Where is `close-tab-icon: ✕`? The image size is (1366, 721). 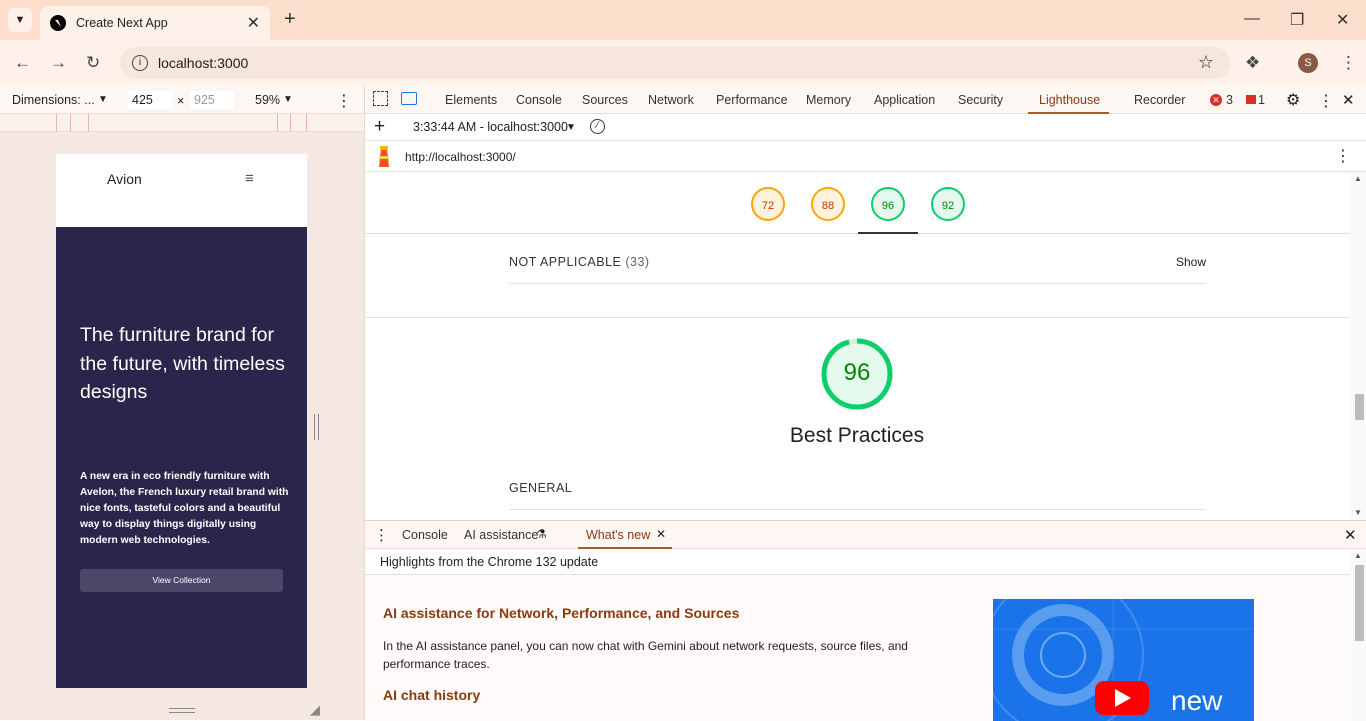
close-tab-icon: ✕ is located at coordinates (253, 23).